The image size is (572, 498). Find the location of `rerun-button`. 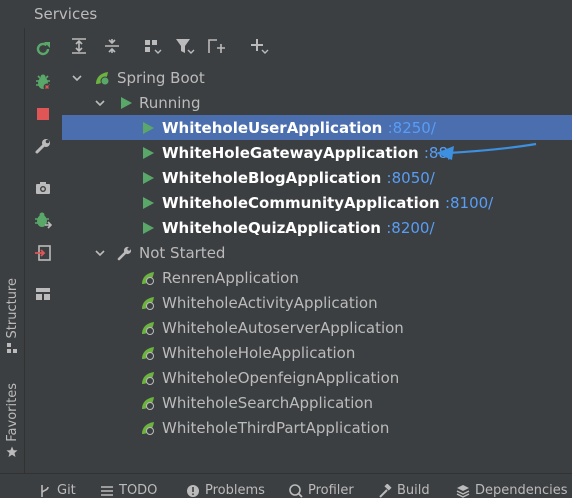

rerun-button is located at coordinates (43, 49).